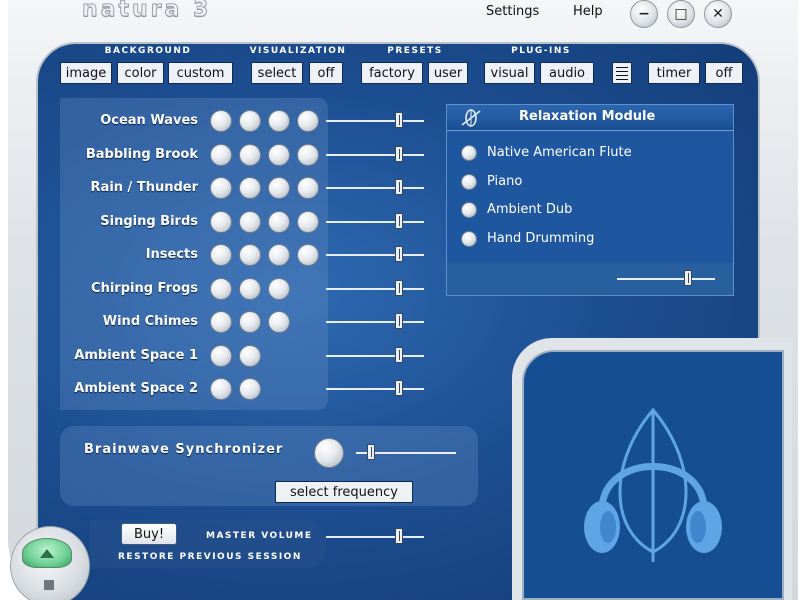 The width and height of the screenshot is (800, 600). I want to click on relaxation-volume-area, so click(590, 279).